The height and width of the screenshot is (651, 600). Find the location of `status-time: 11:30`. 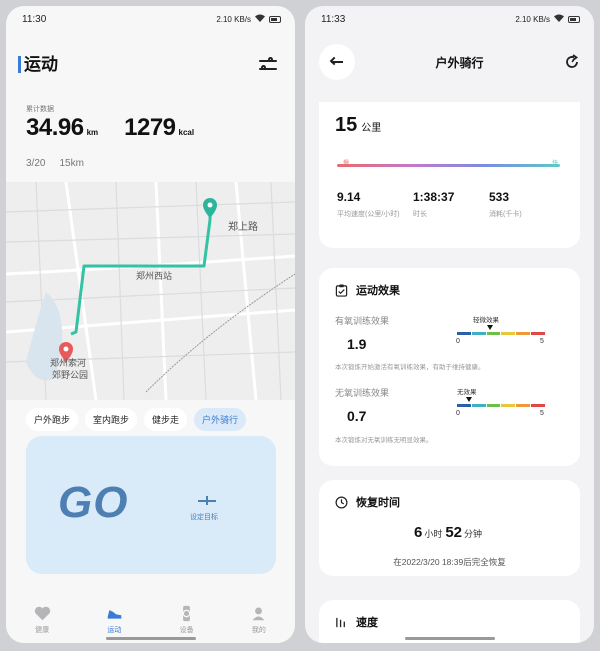

status-time: 11:30 is located at coordinates (34, 19).